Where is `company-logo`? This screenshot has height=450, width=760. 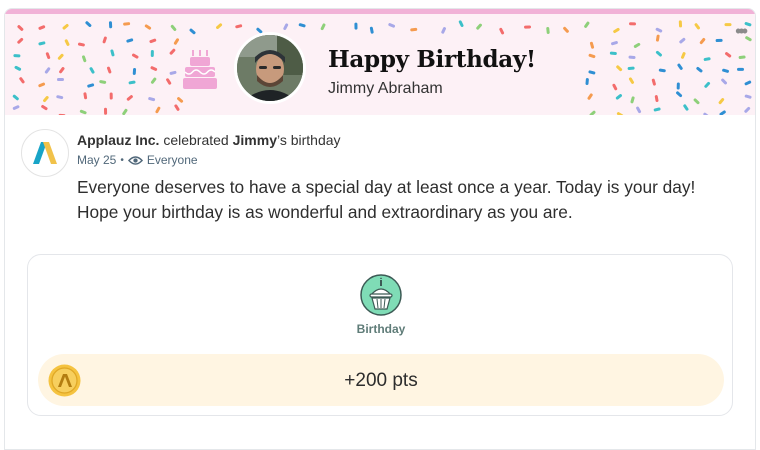 company-logo is located at coordinates (45, 153).